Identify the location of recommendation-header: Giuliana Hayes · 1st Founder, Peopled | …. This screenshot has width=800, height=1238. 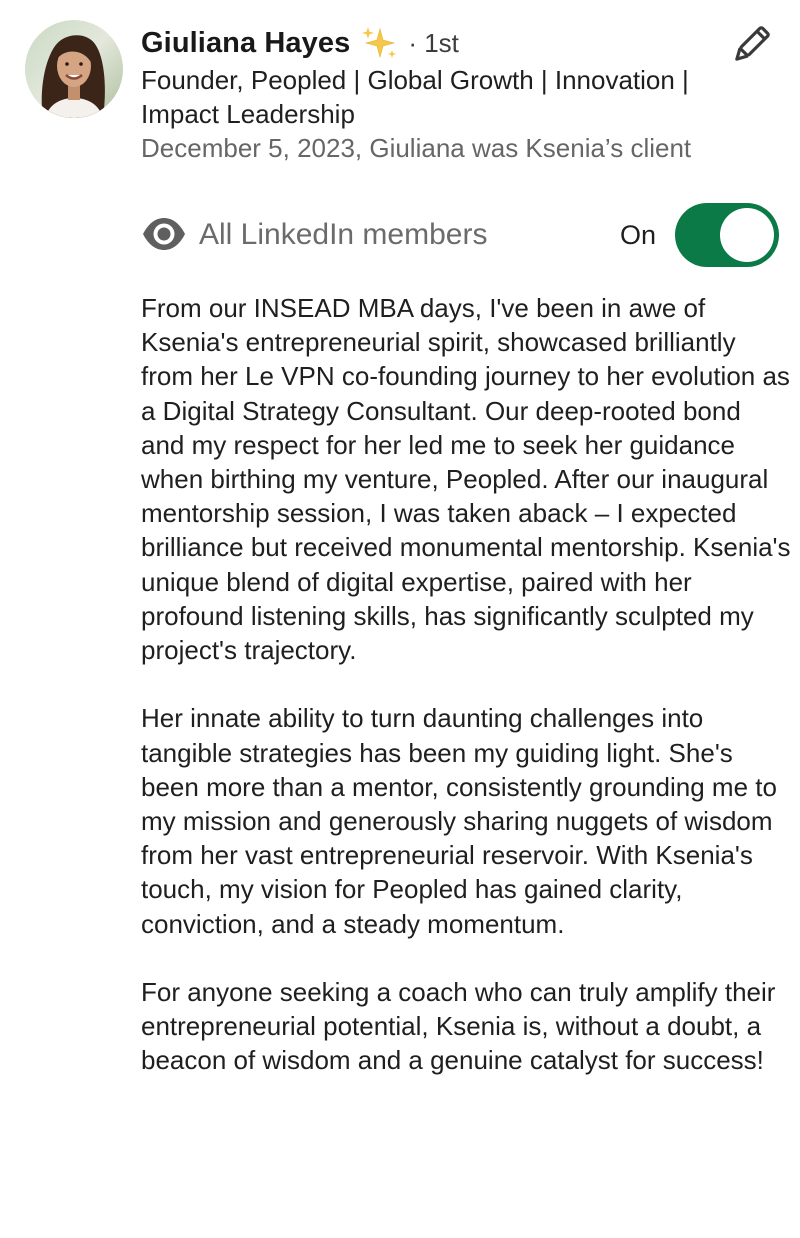
(431, 94).